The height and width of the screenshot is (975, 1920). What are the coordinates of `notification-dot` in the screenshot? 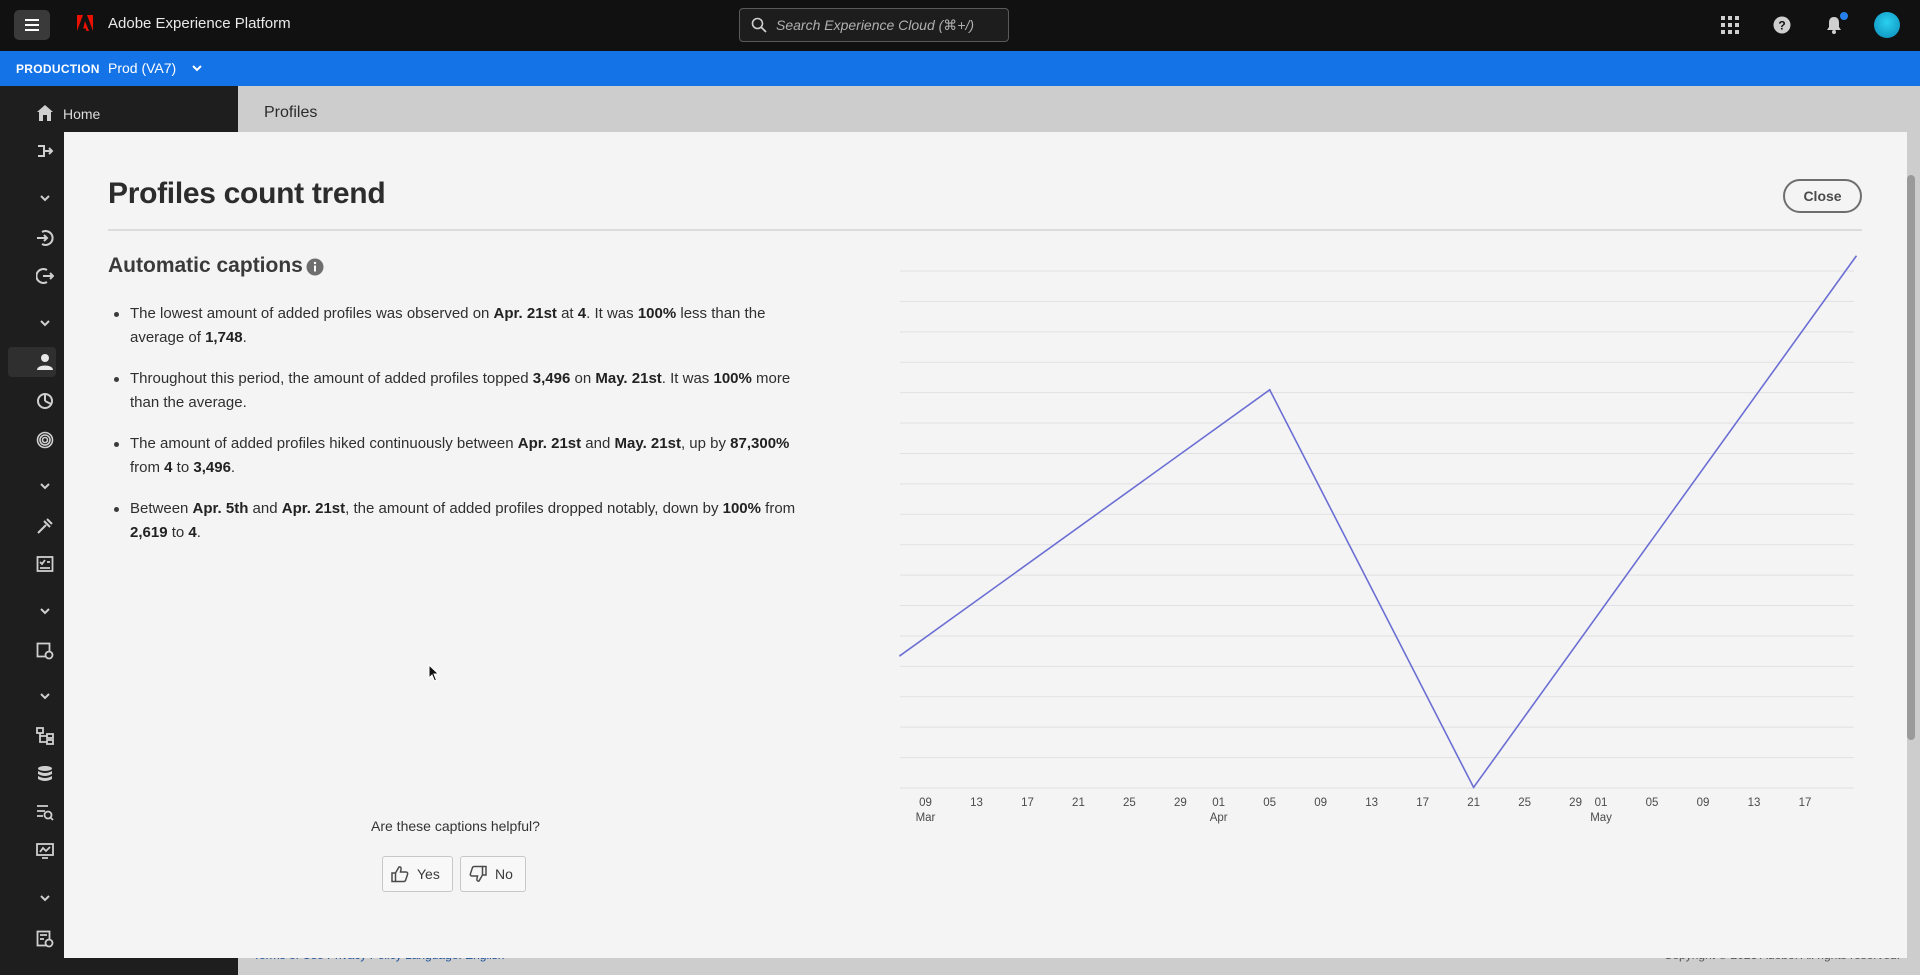 It's located at (1844, 16).